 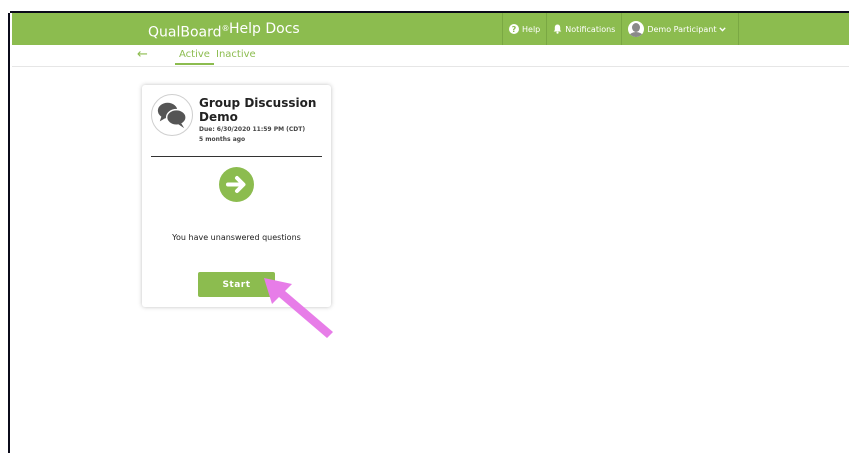 What do you see at coordinates (298, 308) in the screenshot?
I see `annotation-arrow-icon` at bounding box center [298, 308].